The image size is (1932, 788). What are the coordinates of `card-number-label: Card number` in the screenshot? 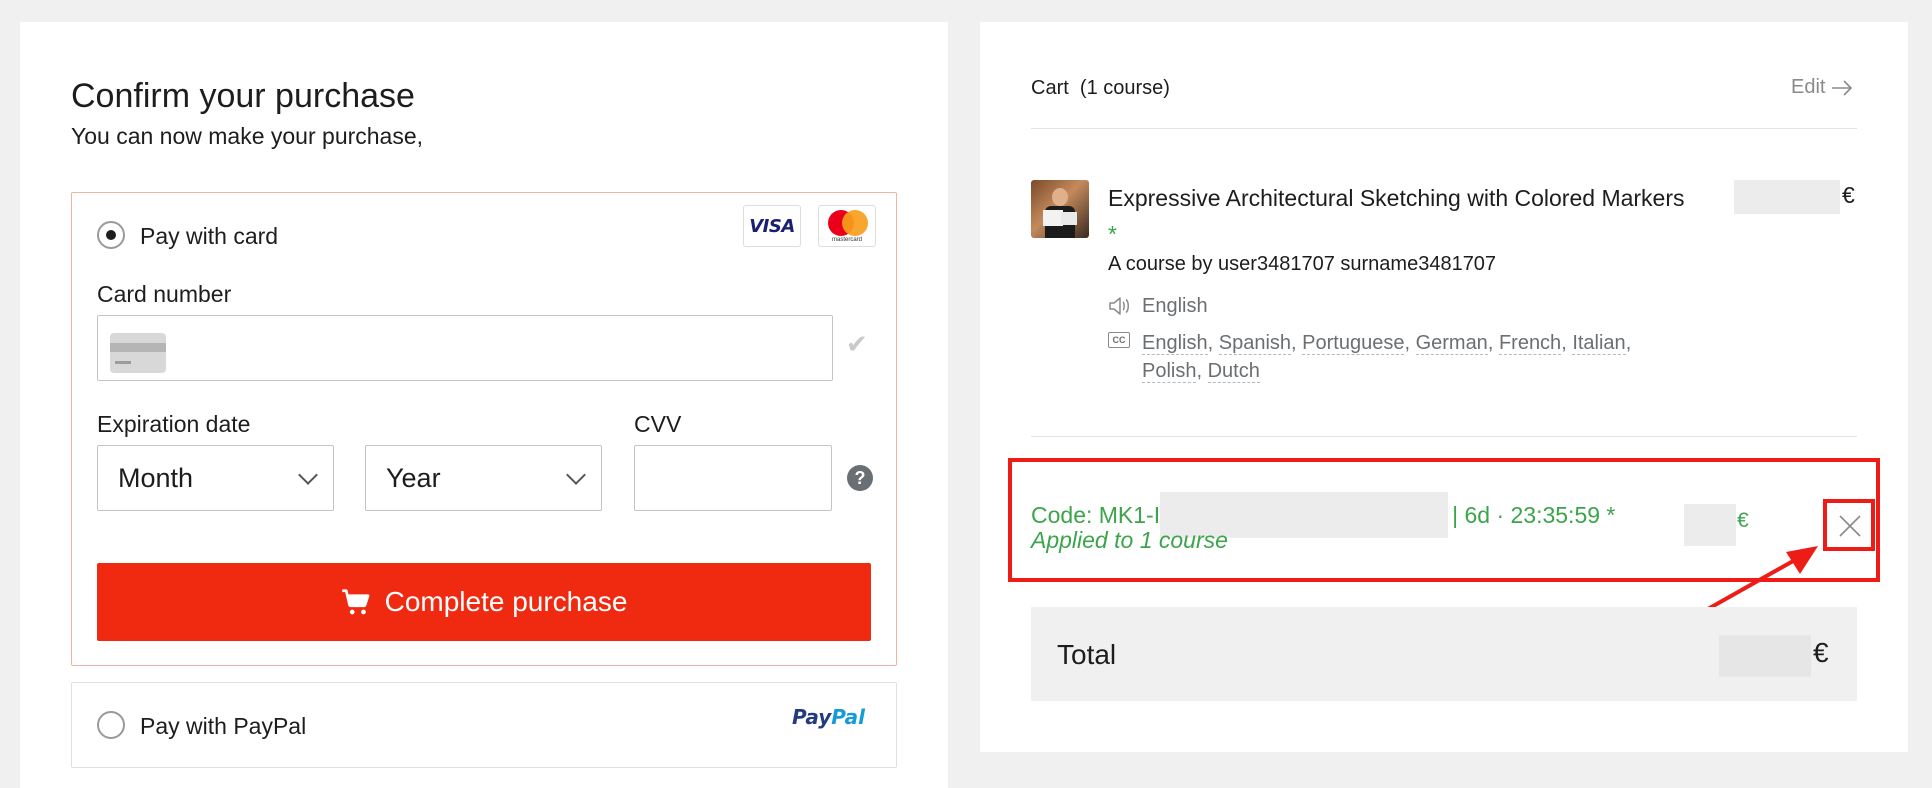 It's located at (164, 294).